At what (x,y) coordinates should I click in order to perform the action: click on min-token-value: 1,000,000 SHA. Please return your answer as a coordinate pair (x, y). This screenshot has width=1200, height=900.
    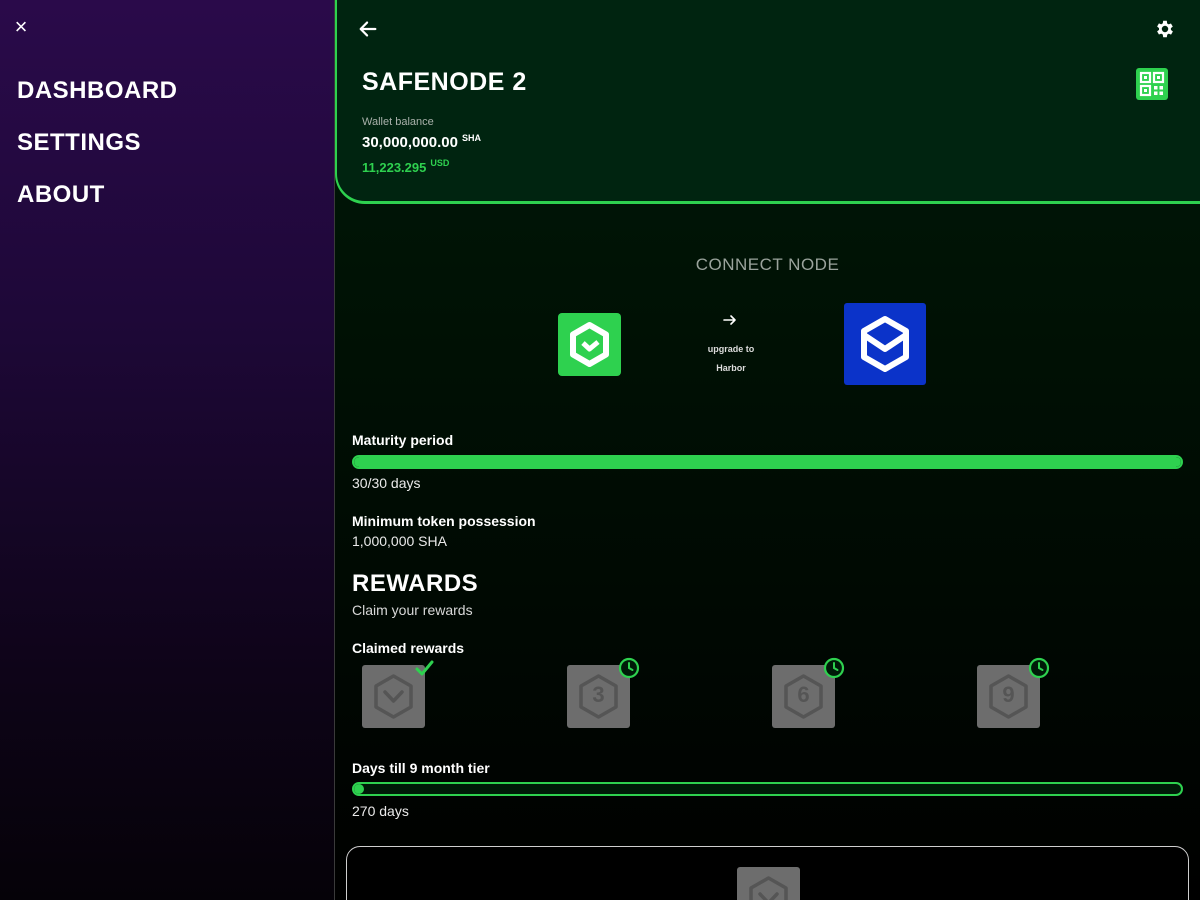
    Looking at the image, I should click on (399, 541).